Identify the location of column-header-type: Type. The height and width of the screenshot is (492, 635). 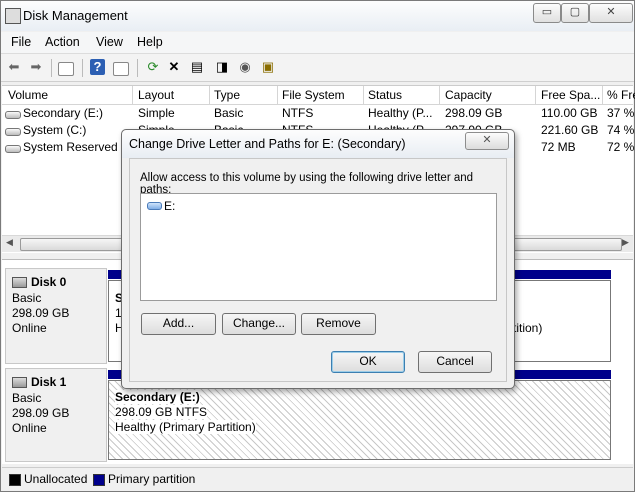
(227, 95).